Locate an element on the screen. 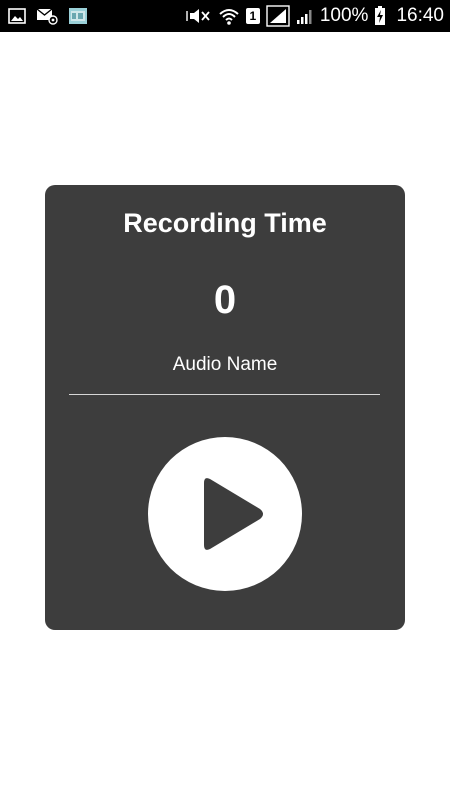  recording-time-title: Recording Time is located at coordinates (225, 223).